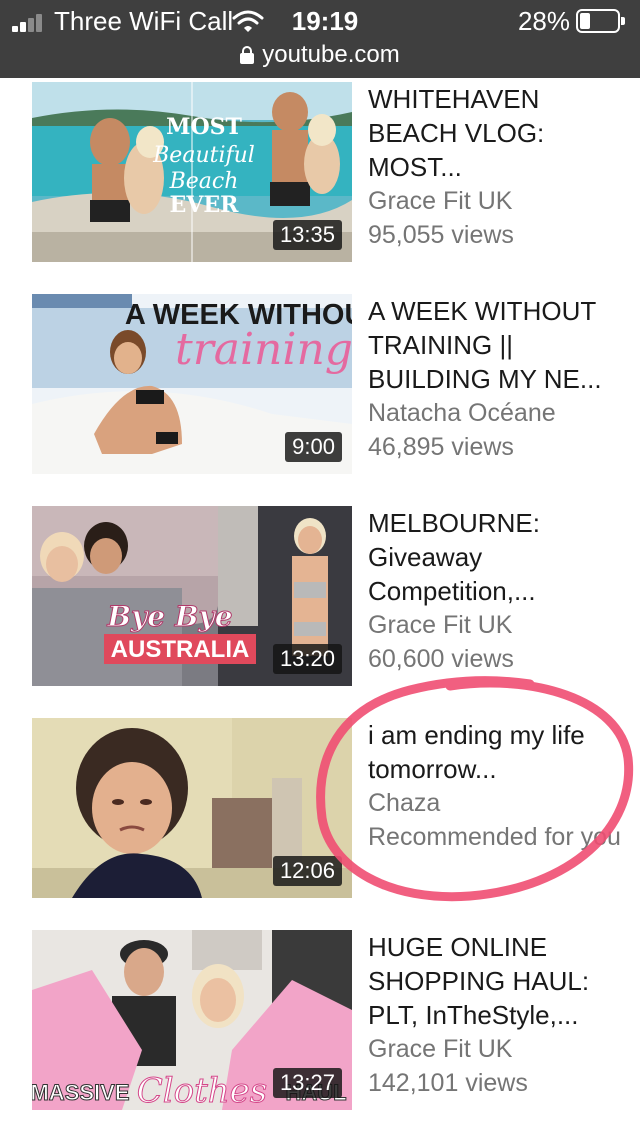  Describe the element at coordinates (248, 21) in the screenshot. I see `wifi-icon` at that location.